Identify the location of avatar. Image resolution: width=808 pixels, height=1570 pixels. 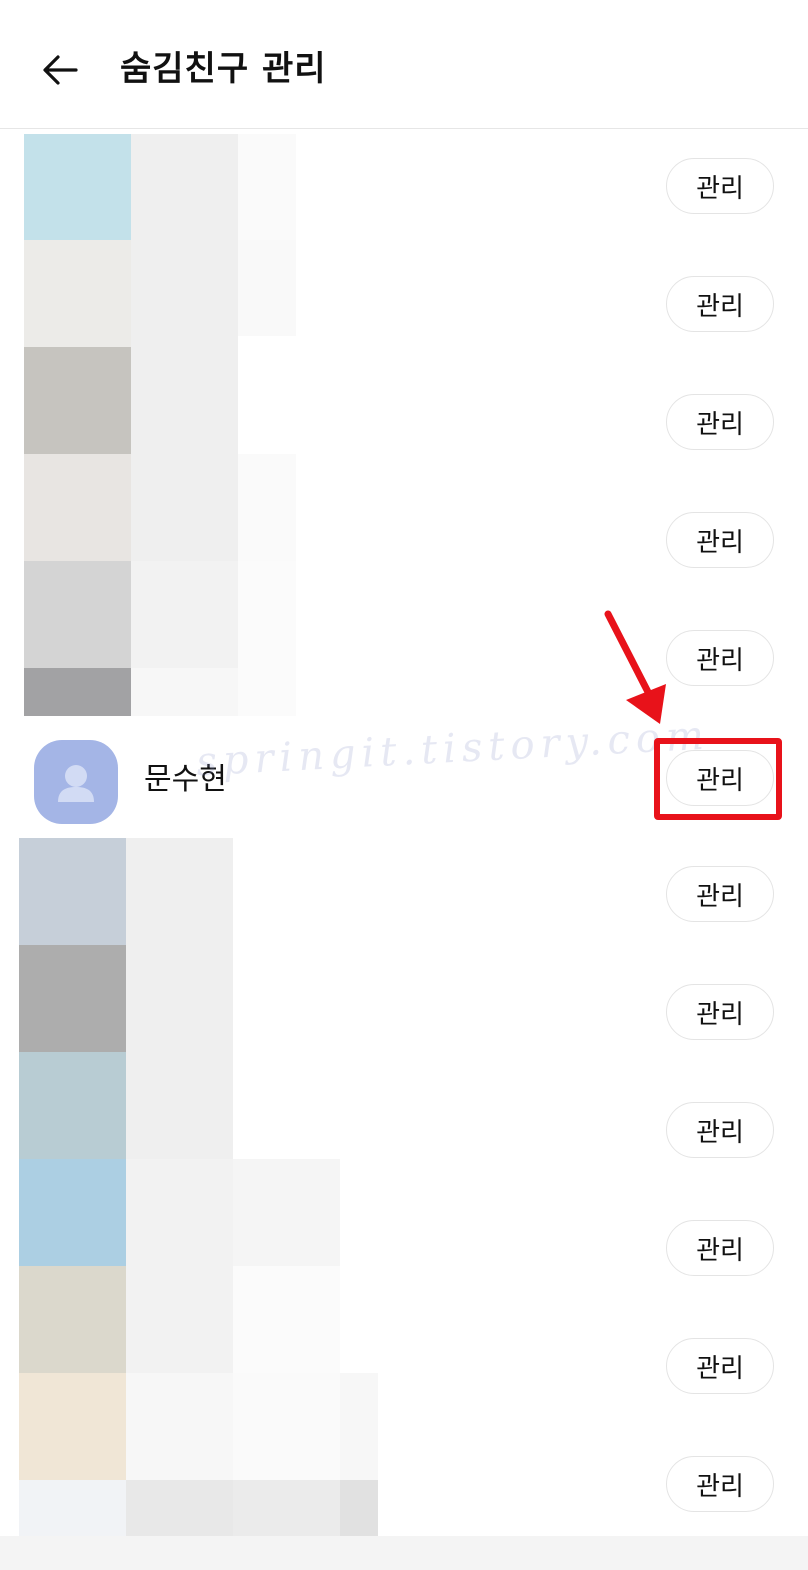
(76, 782).